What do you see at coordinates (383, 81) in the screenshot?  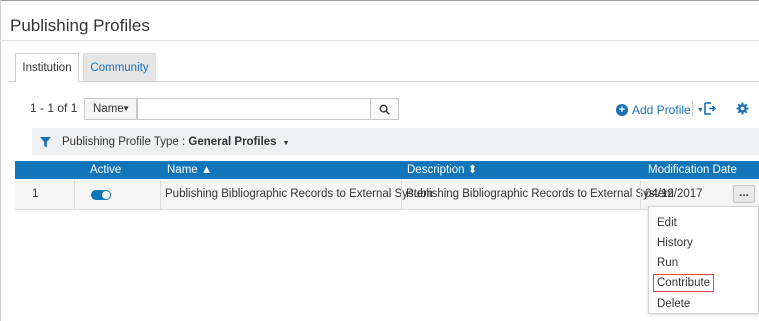 I see `tabs-divider` at bounding box center [383, 81].